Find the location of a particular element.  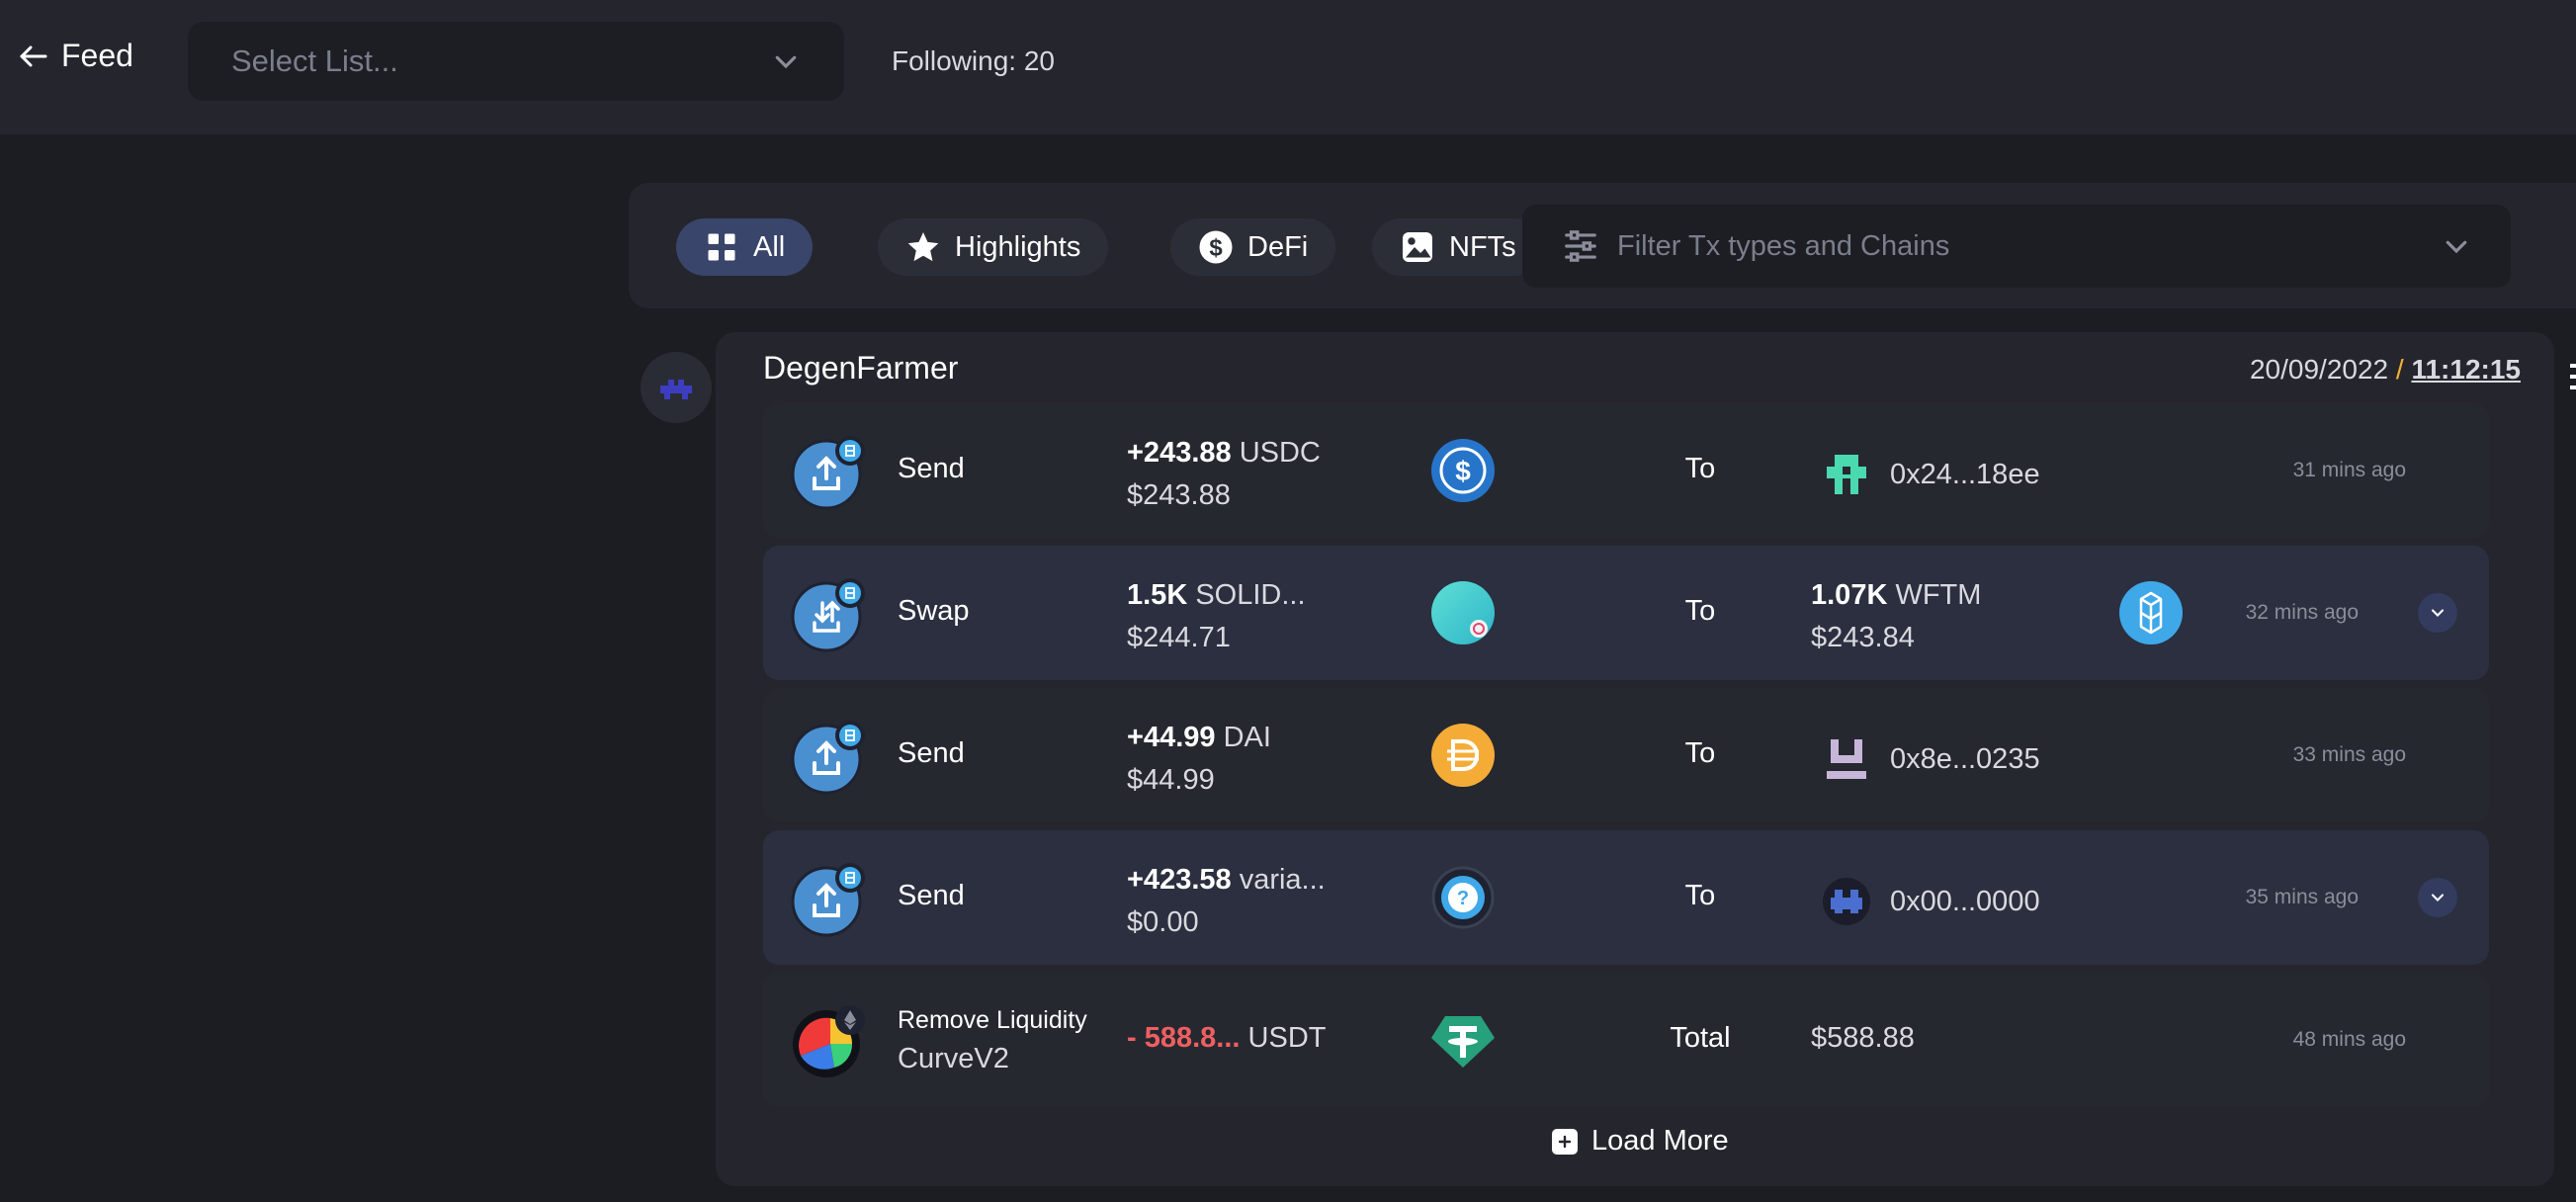

dest-usd: $243.84 is located at coordinates (1863, 637).